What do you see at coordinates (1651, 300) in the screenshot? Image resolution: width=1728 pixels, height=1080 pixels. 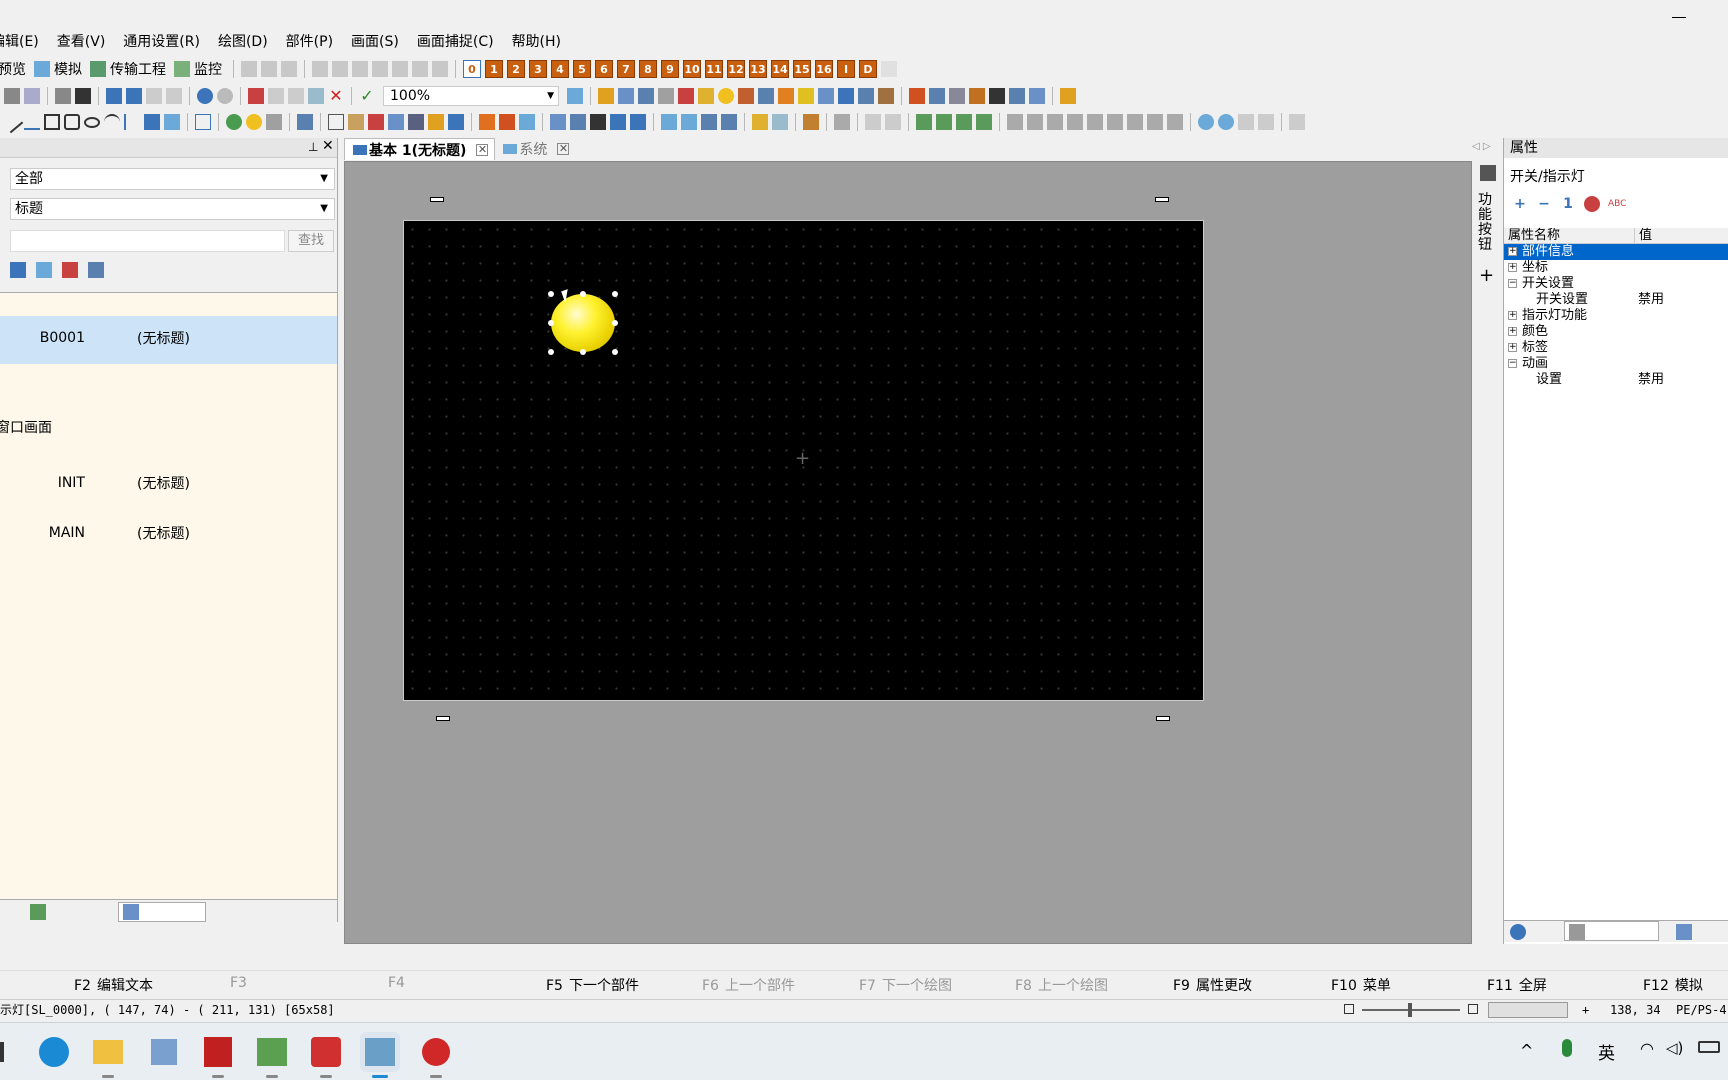 I see `property-value: 禁用` at bounding box center [1651, 300].